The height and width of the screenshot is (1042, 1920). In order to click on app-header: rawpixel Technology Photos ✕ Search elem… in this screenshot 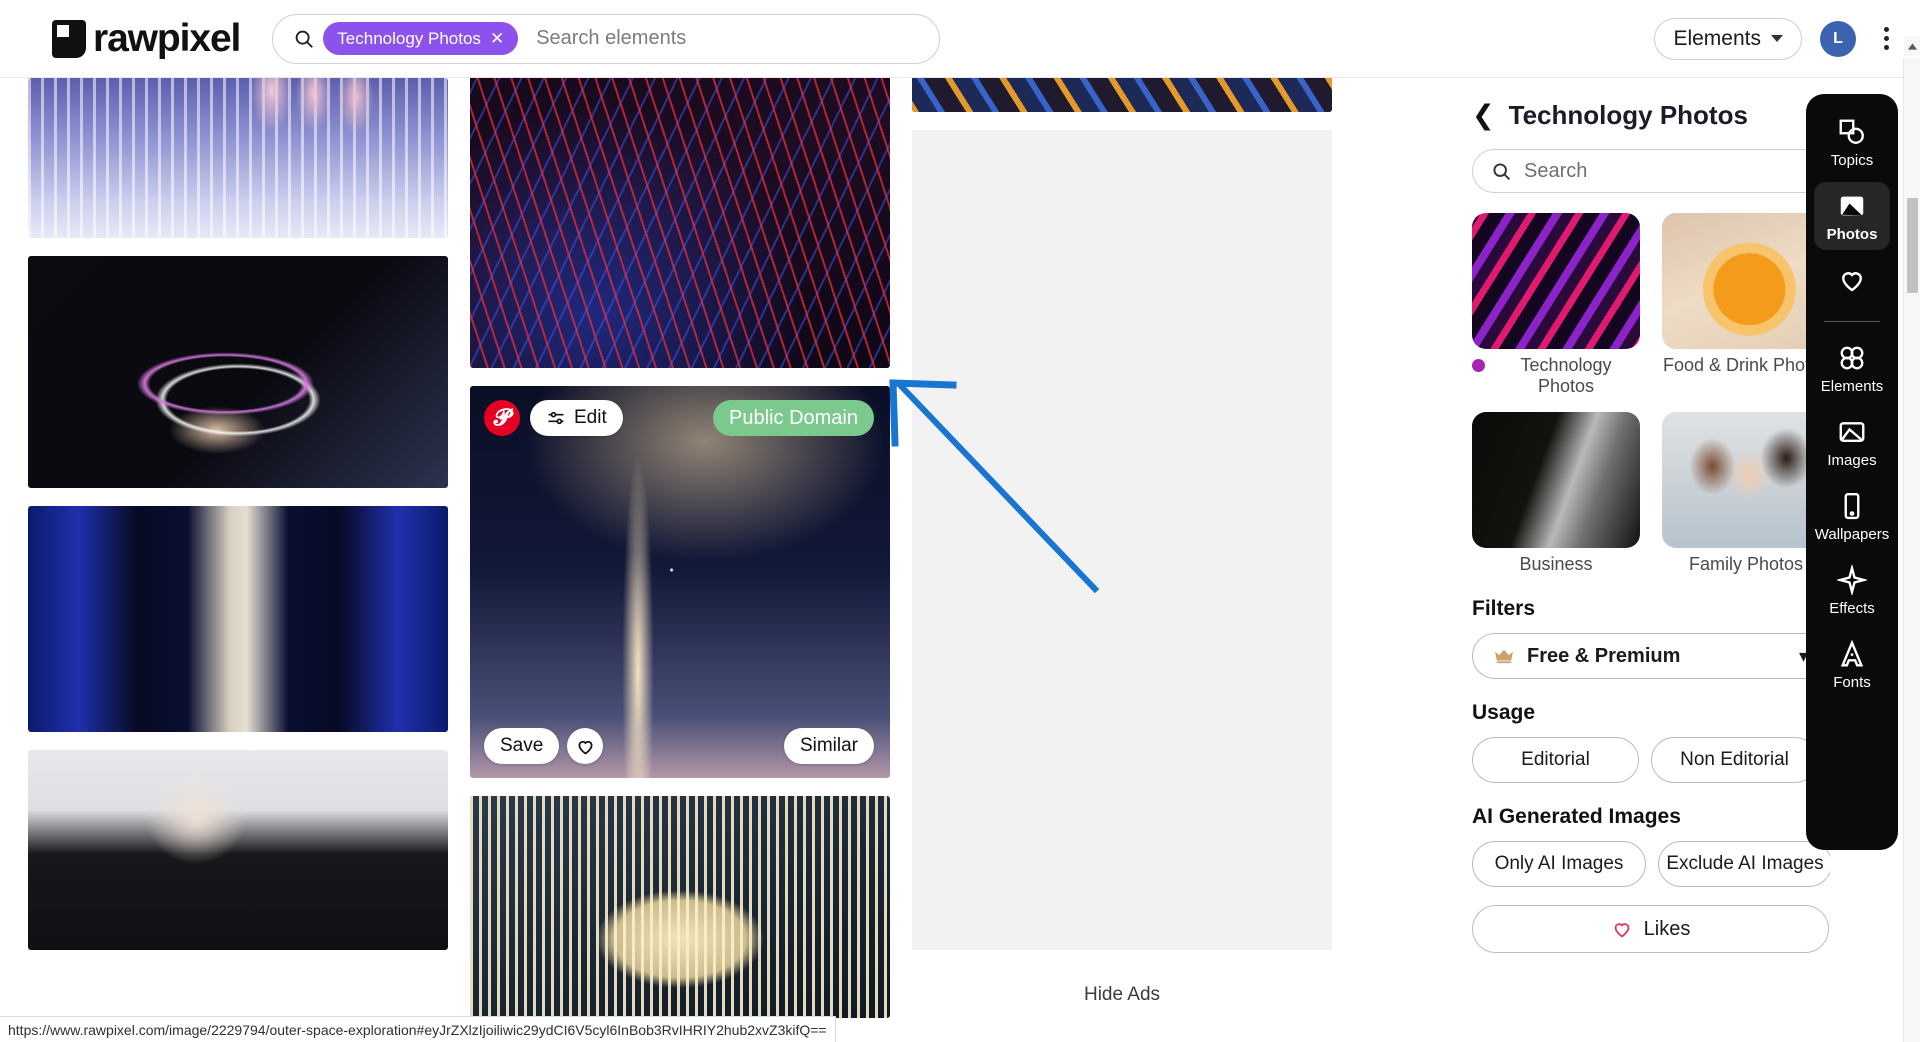, I will do `click(960, 39)`.